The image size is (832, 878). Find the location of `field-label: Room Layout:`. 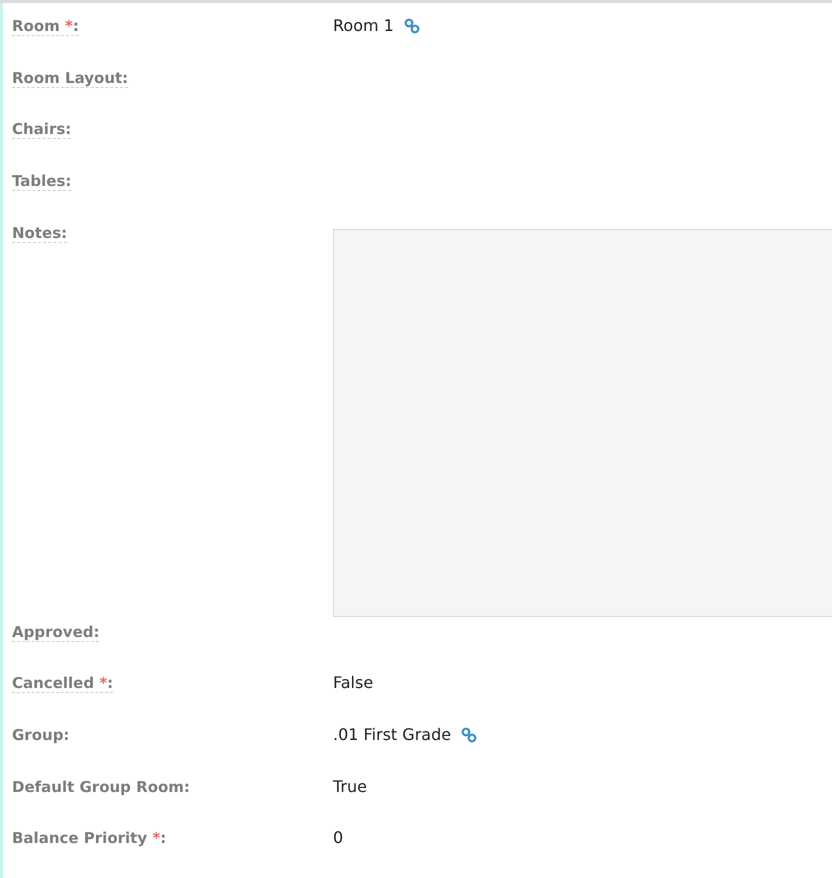

field-label: Room Layout: is located at coordinates (70, 78).